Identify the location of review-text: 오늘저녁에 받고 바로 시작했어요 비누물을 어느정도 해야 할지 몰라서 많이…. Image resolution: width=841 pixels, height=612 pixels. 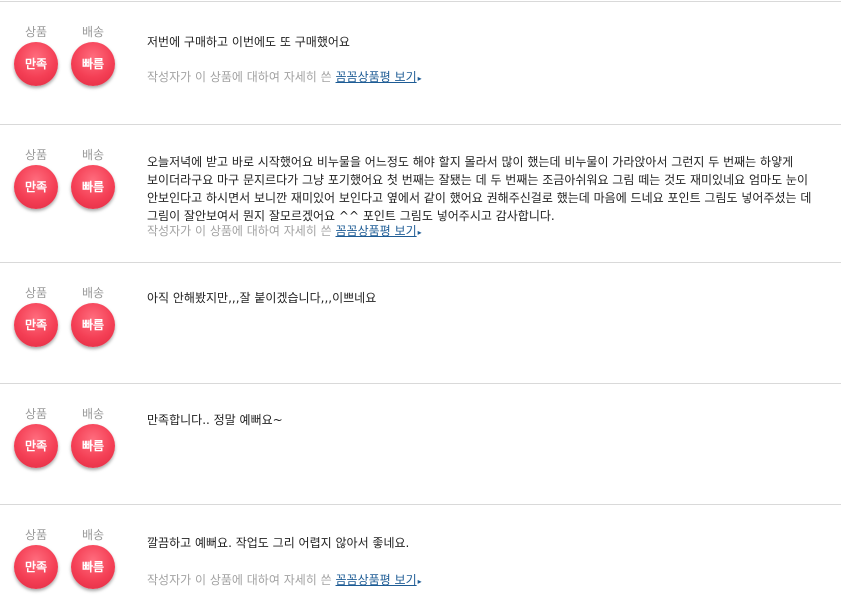
(479, 189).